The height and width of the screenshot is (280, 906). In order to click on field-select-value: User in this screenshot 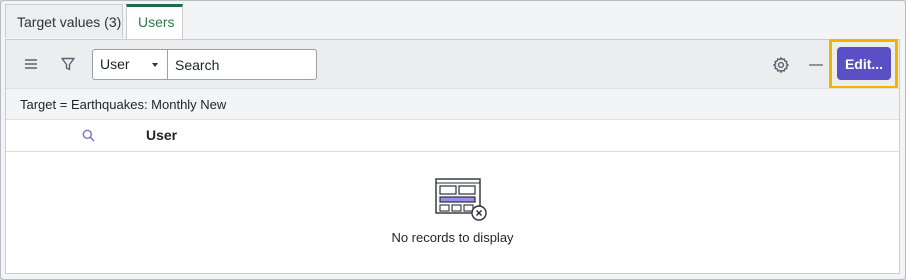, I will do `click(115, 64)`.